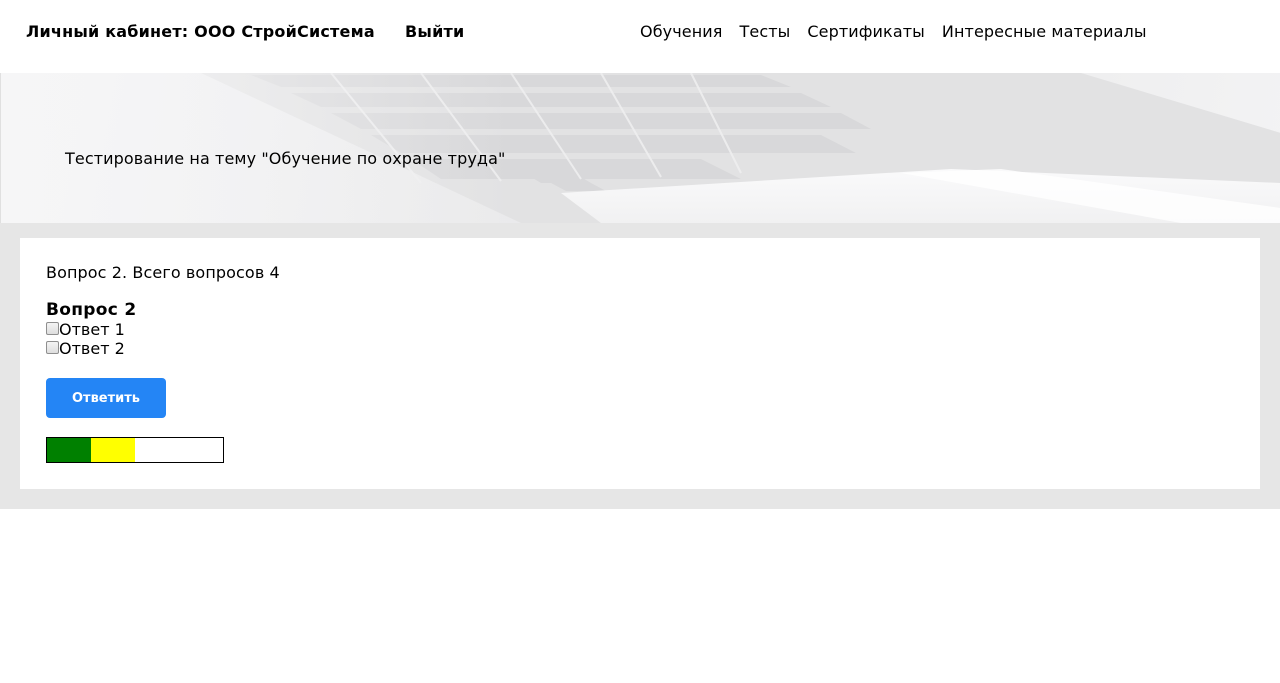 The height and width of the screenshot is (683, 1280). I want to click on submit-answer-button: Ответить, so click(106, 398).